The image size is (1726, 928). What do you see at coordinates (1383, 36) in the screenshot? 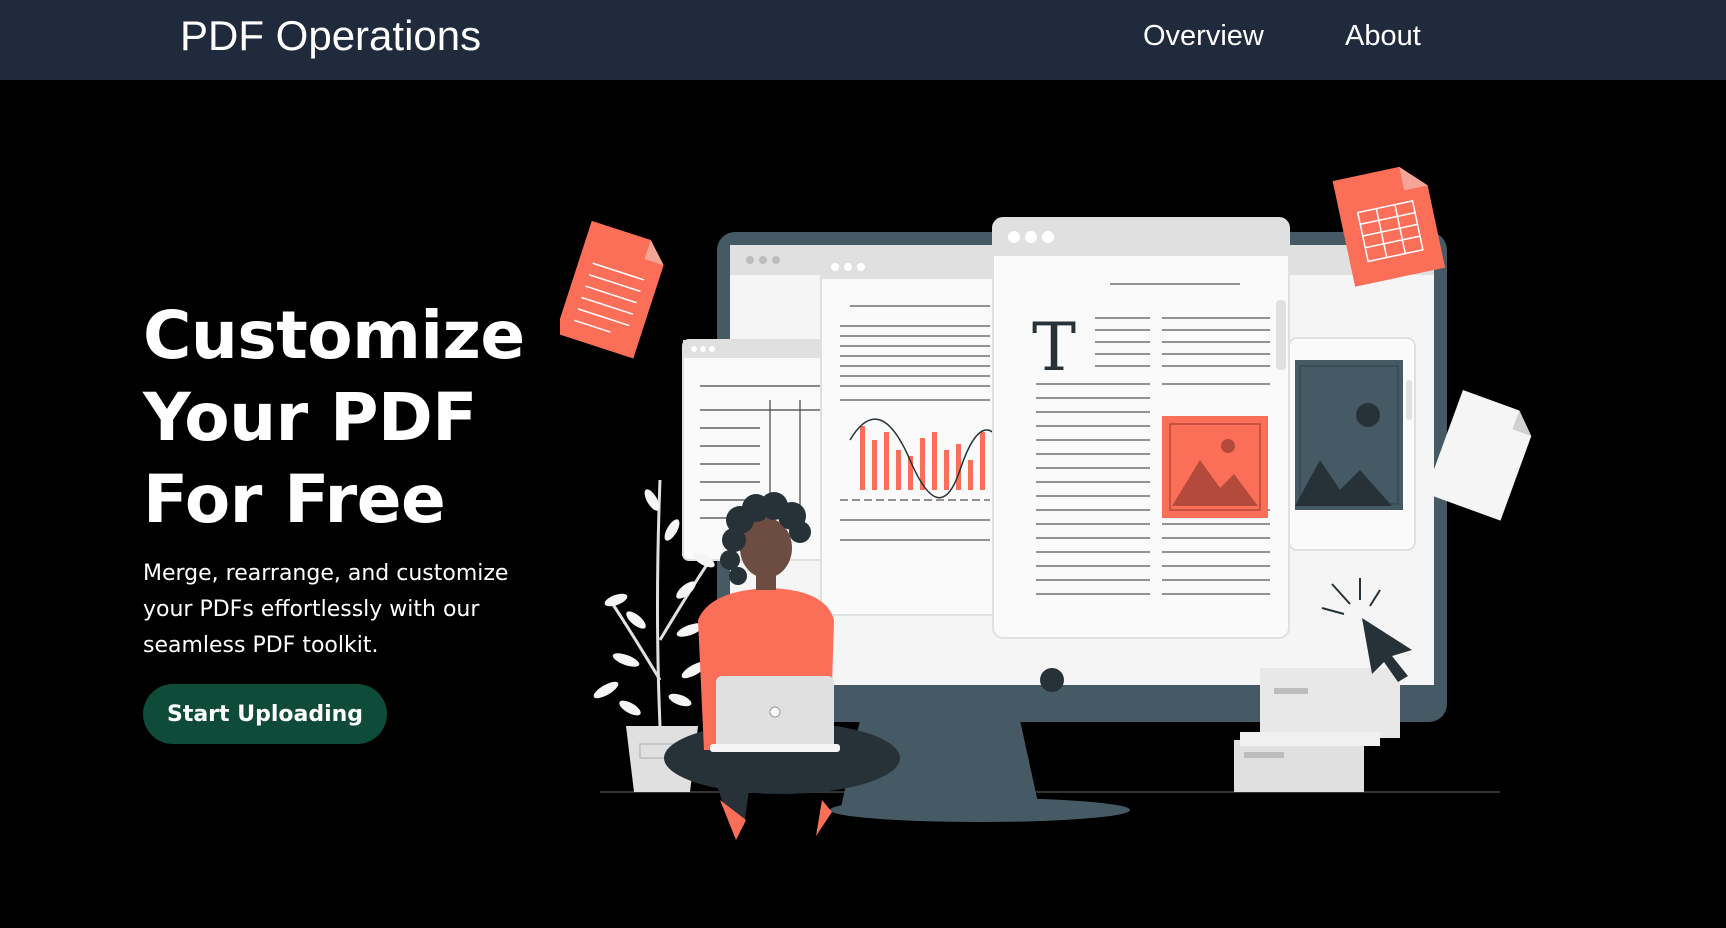
I see `nav-link-about: About` at bounding box center [1383, 36].